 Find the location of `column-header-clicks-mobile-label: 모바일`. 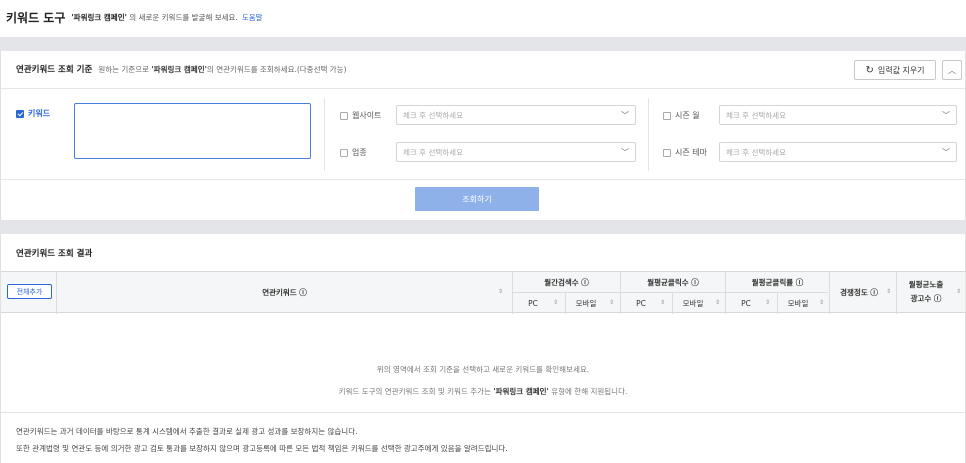

column-header-clicks-mobile-label: 모바일 is located at coordinates (693, 303).